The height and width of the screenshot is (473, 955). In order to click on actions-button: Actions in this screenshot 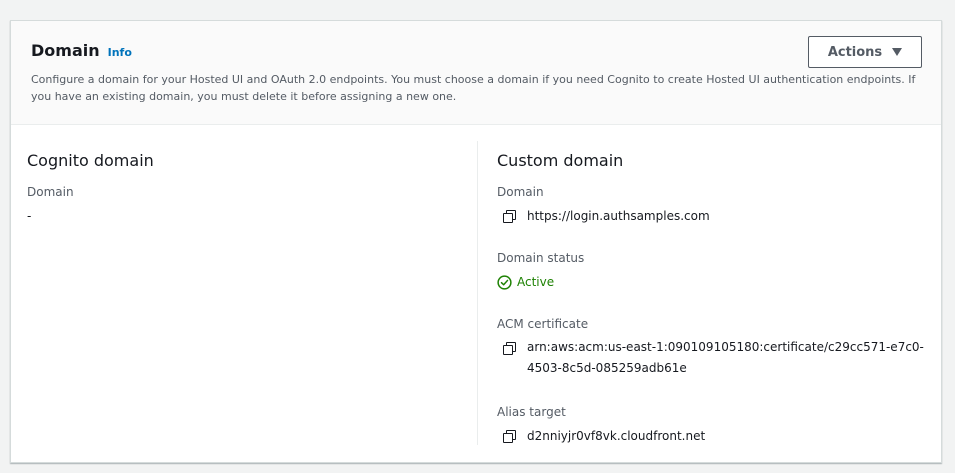, I will do `click(865, 52)`.